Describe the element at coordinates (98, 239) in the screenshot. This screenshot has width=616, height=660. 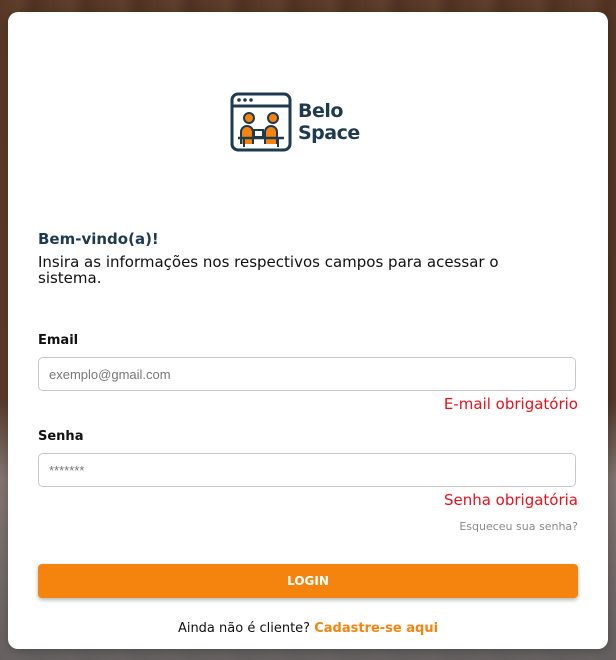
I see `welcome-title: Bem-vindo(a)!` at that location.